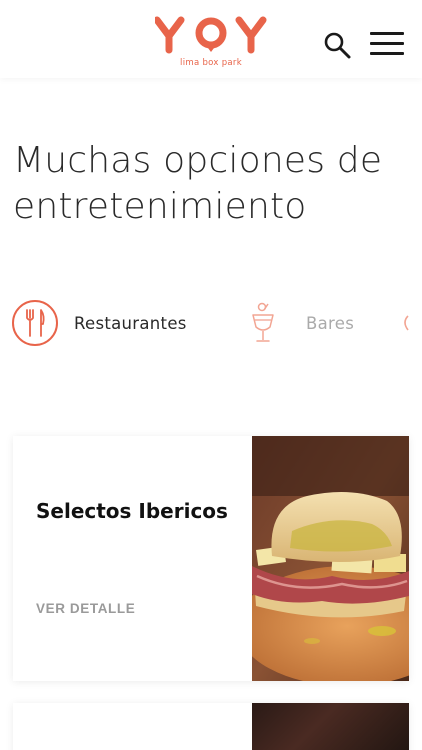 This screenshot has width=422, height=750. I want to click on category-label: Bares, so click(330, 323).